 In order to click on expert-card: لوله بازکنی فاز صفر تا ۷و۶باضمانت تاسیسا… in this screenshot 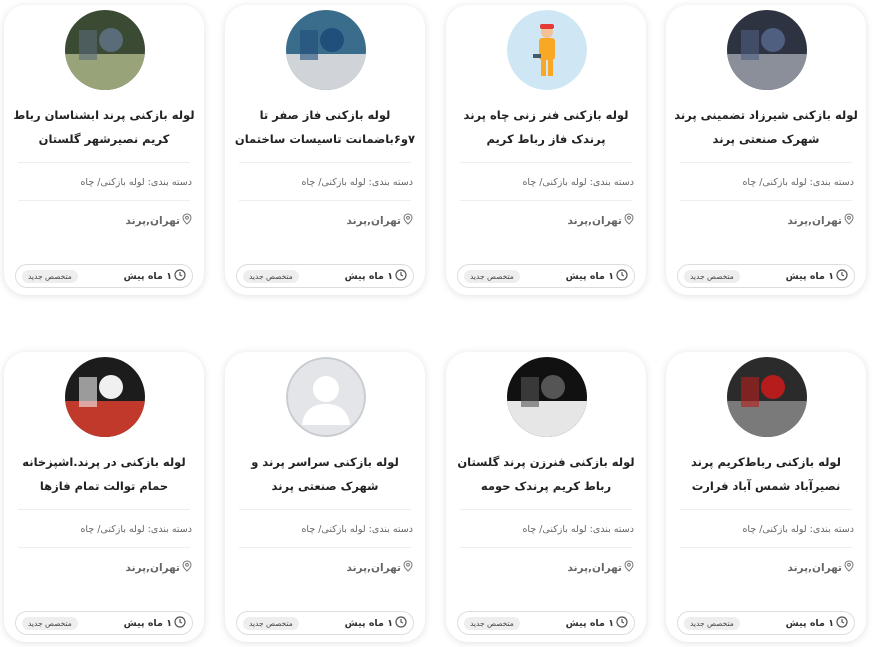, I will do `click(325, 150)`.